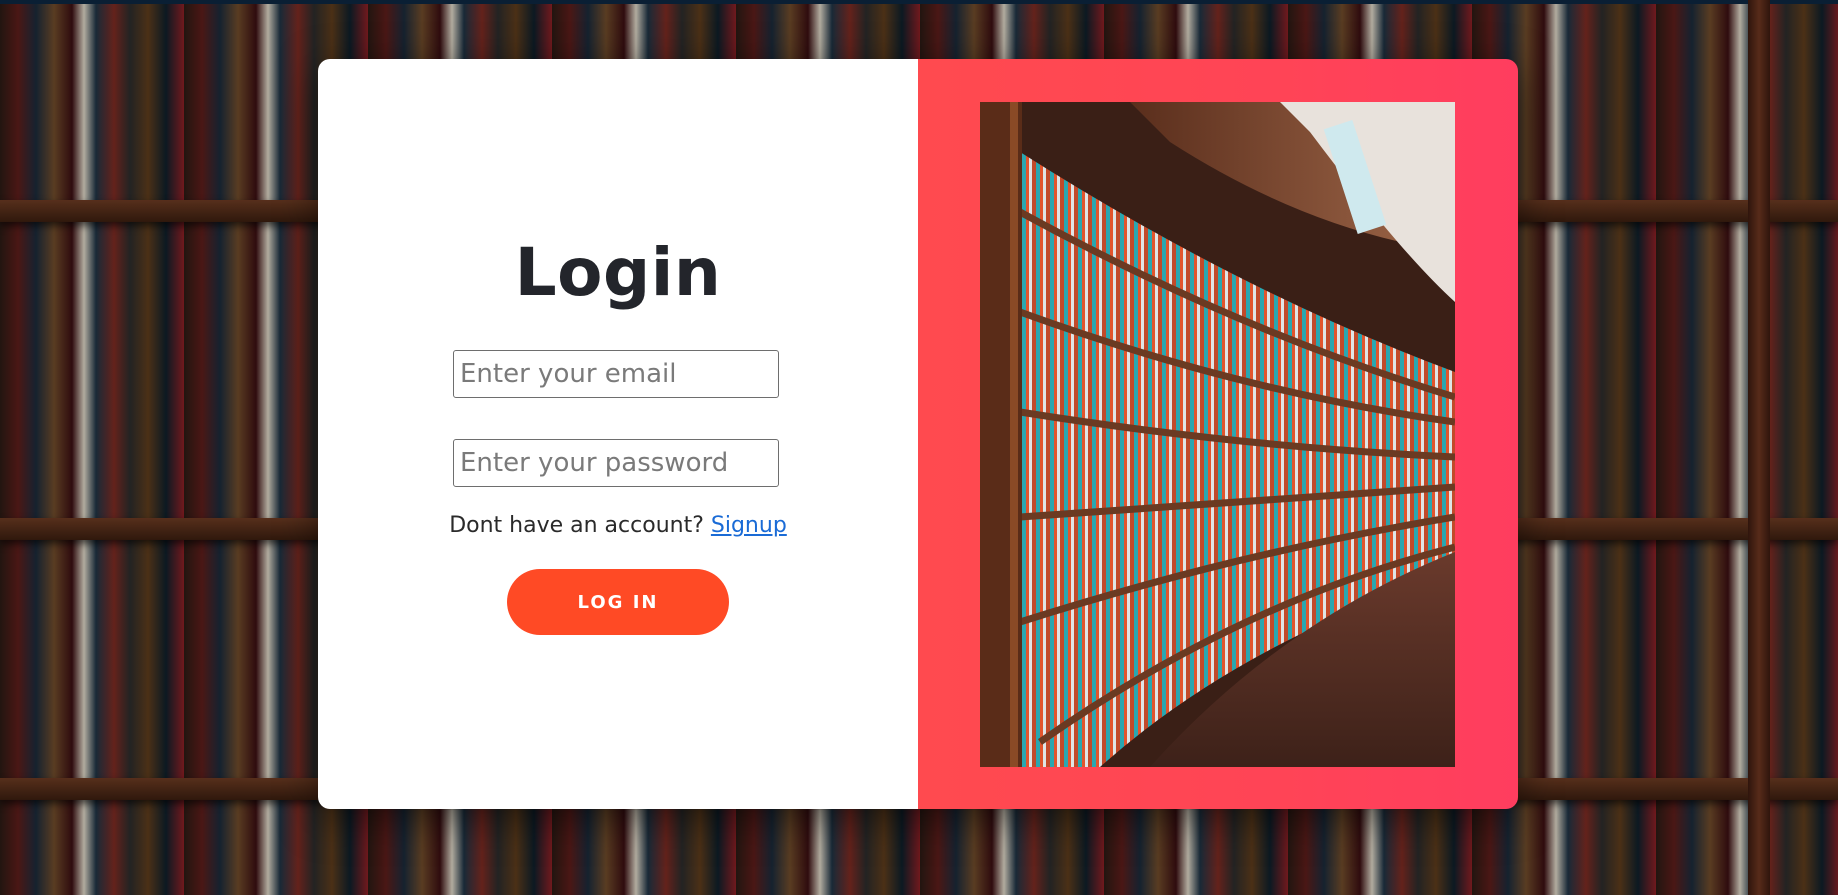 The width and height of the screenshot is (1838, 895). Describe the element at coordinates (616, 463) in the screenshot. I see `password-field` at that location.